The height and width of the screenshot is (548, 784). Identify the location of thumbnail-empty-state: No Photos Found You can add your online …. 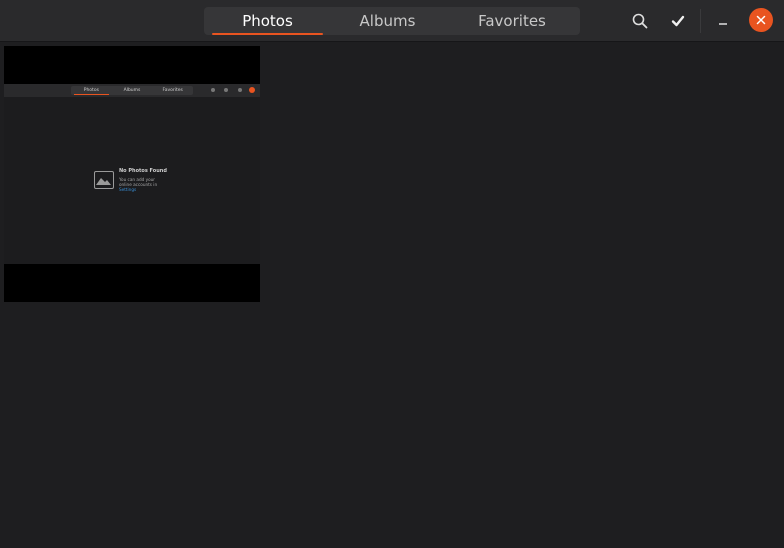
(154, 181).